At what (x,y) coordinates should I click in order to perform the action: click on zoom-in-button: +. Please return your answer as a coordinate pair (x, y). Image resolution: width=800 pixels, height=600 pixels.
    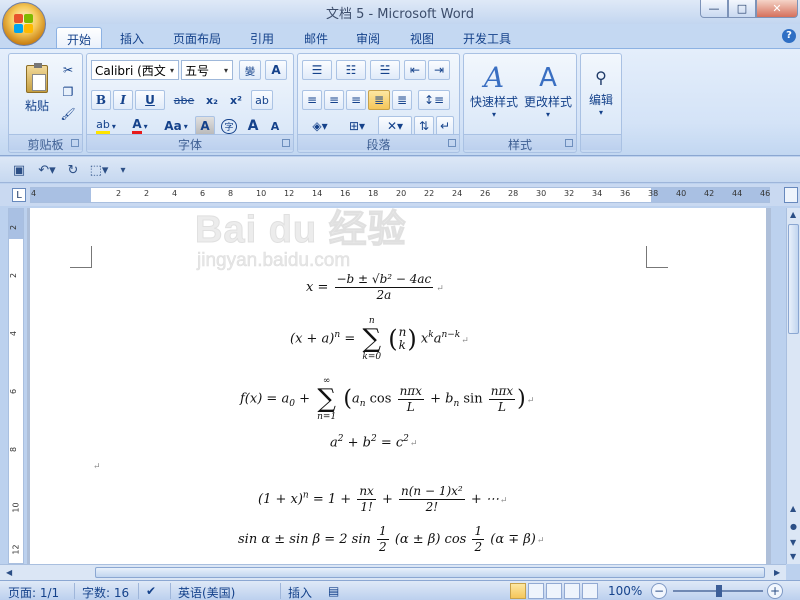
    Looking at the image, I should click on (775, 591).